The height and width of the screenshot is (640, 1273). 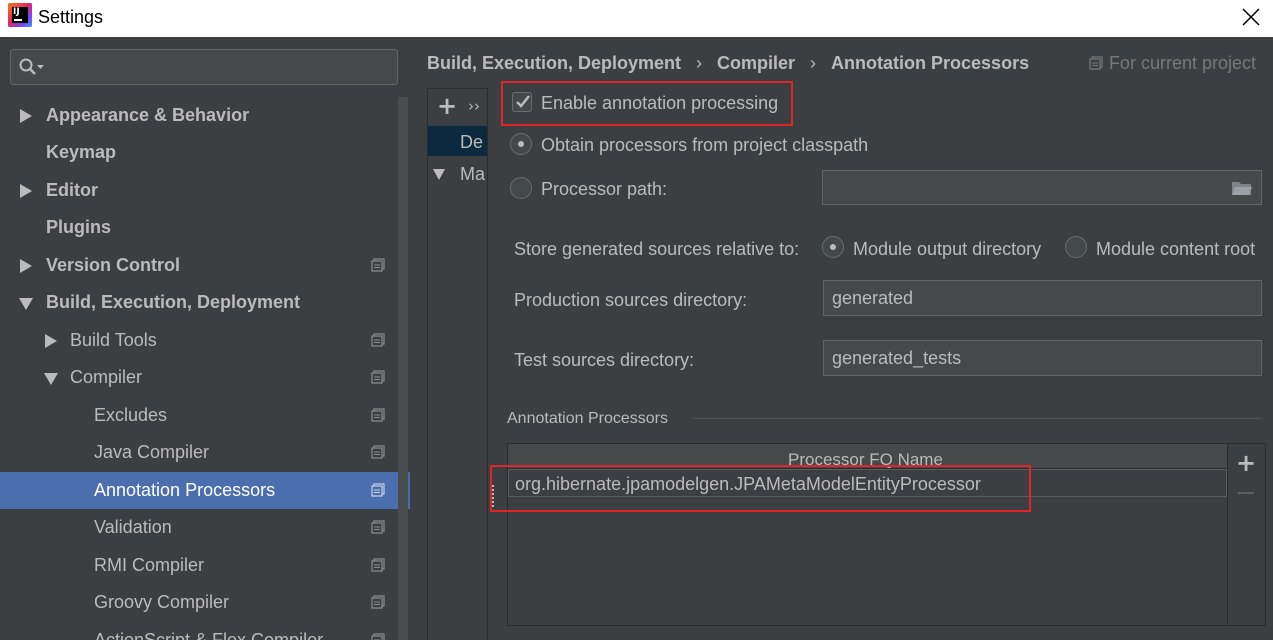 What do you see at coordinates (554, 63) in the screenshot?
I see `breadcrumb-item: Build, Execution, Deployment` at bounding box center [554, 63].